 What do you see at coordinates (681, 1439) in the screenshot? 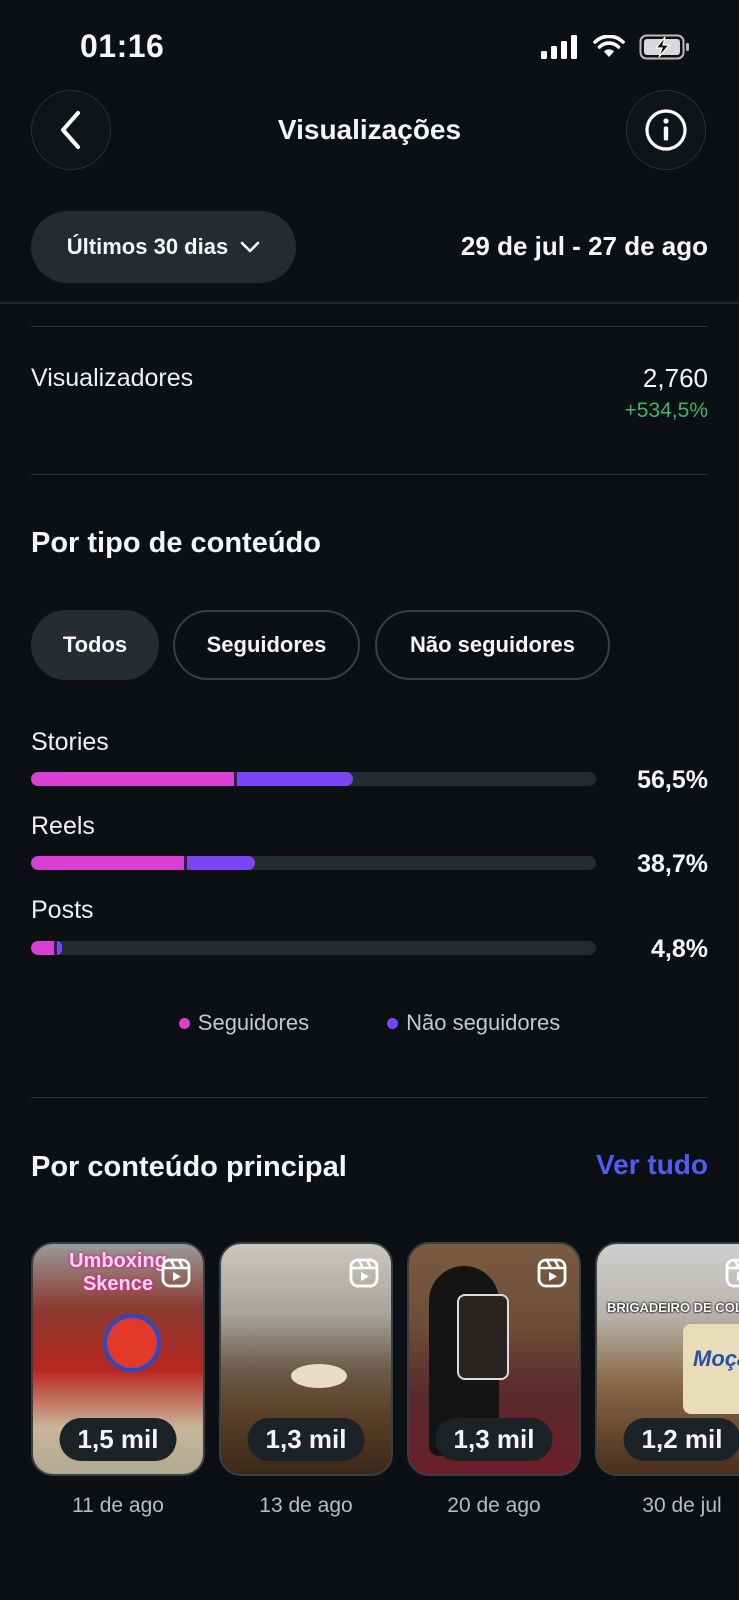
I see `views-badge: 1,2 mil` at bounding box center [681, 1439].